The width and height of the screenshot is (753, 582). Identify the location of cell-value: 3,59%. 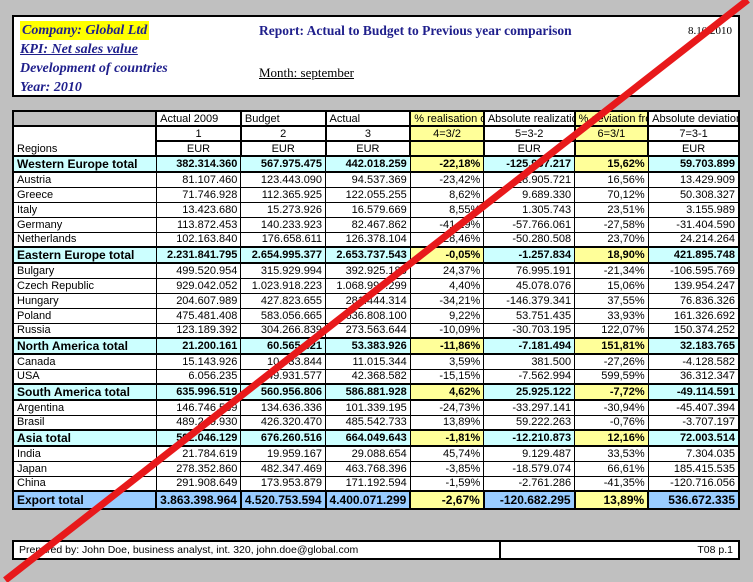
(447, 361).